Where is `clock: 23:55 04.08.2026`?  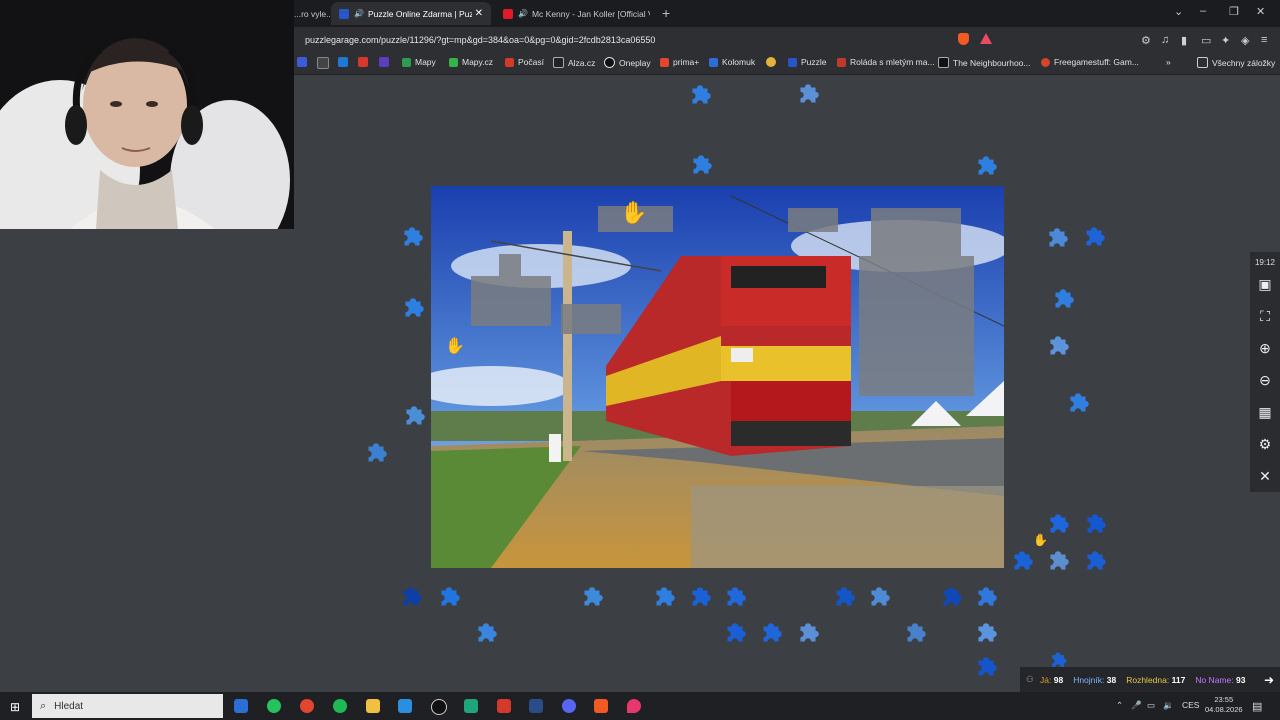 clock: 23:55 04.08.2026 is located at coordinates (1224, 705).